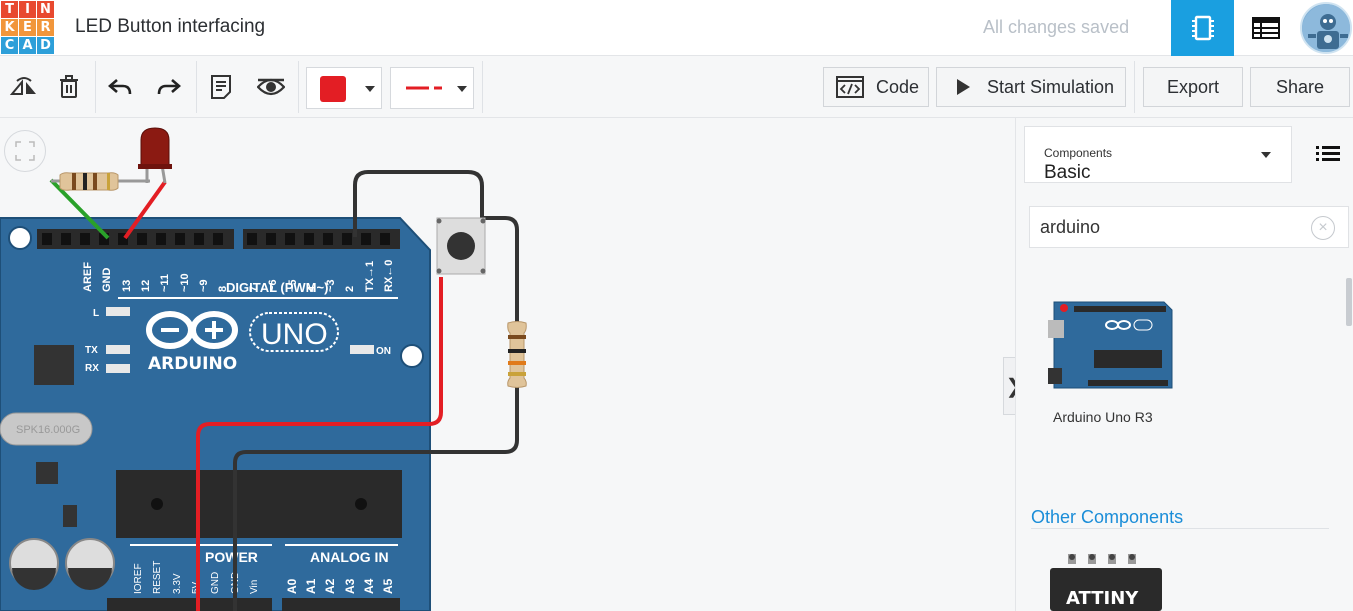  Describe the element at coordinates (9, 27) in the screenshot. I see `logo-letter: K` at that location.